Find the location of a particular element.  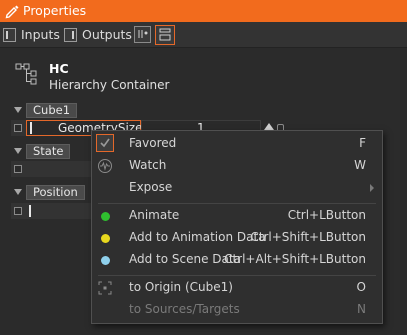

eject-icon is located at coordinates (269, 126).